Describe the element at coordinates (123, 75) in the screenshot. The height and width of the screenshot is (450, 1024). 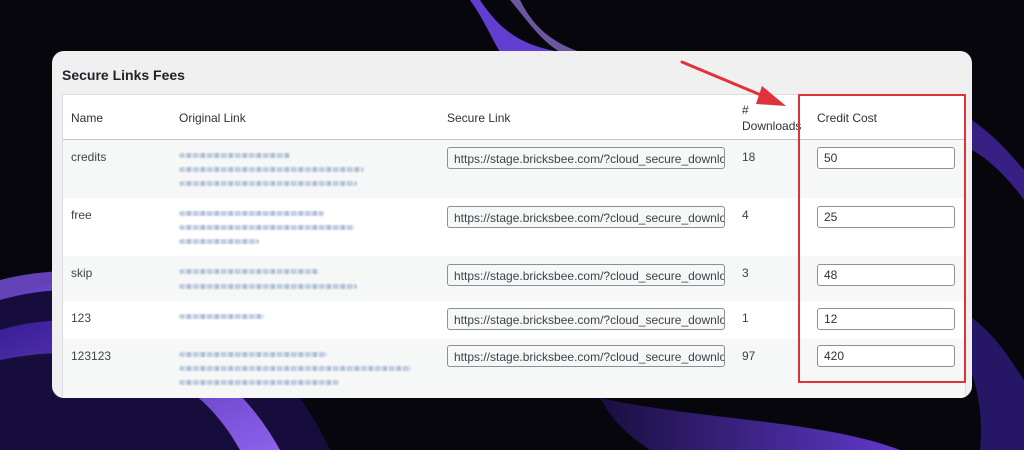
I see `panel-title: Secure Links Fees` at that location.